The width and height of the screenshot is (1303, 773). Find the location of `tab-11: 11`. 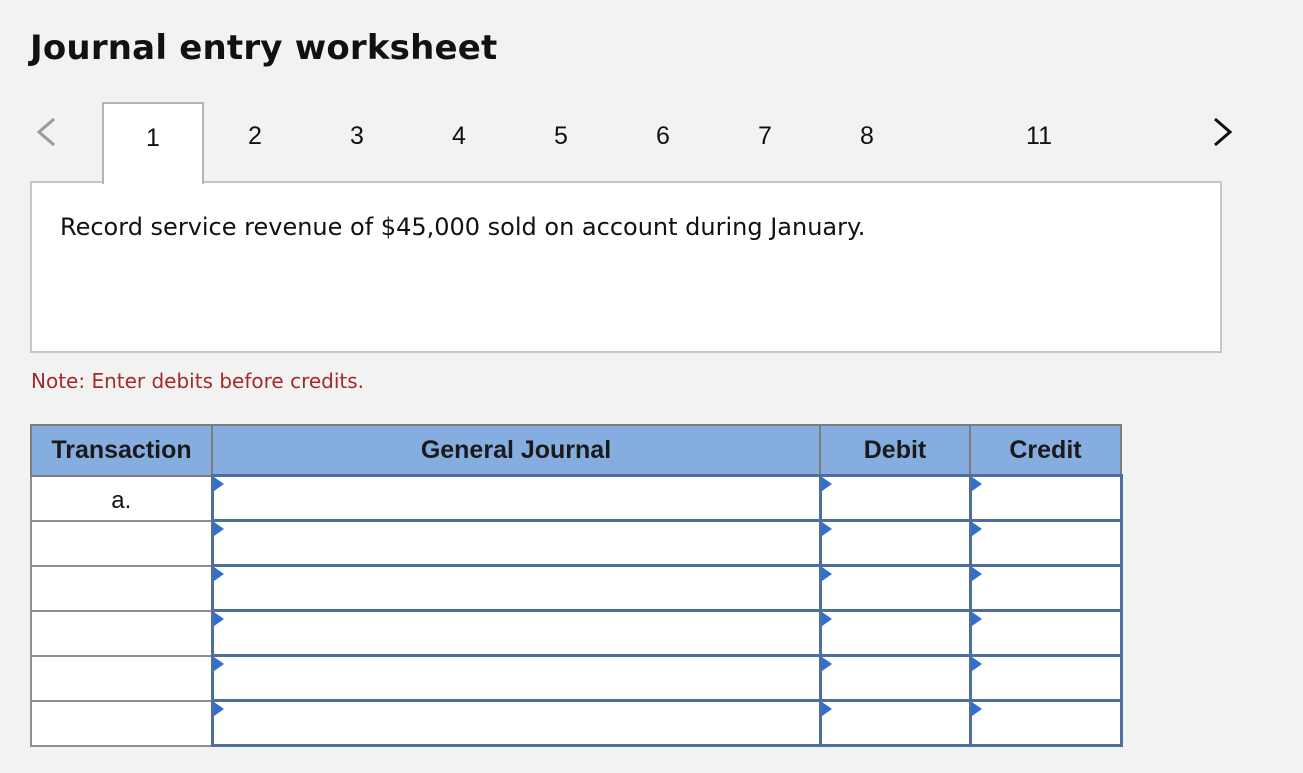

tab-11: 11 is located at coordinates (1039, 142).